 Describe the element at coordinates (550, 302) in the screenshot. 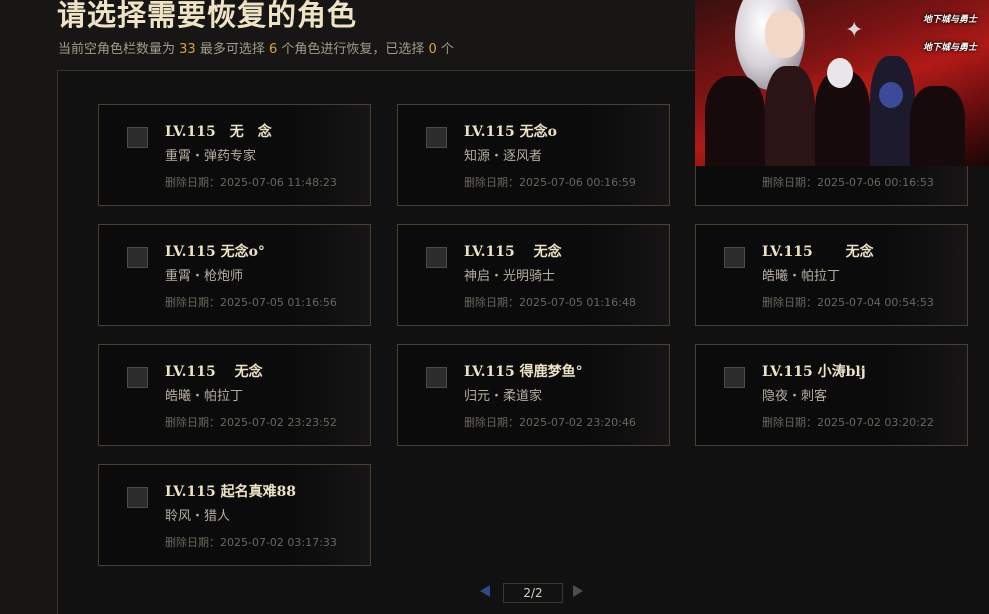

I see `delete-date: 删除日期：2025-07-05 01:16:48` at that location.